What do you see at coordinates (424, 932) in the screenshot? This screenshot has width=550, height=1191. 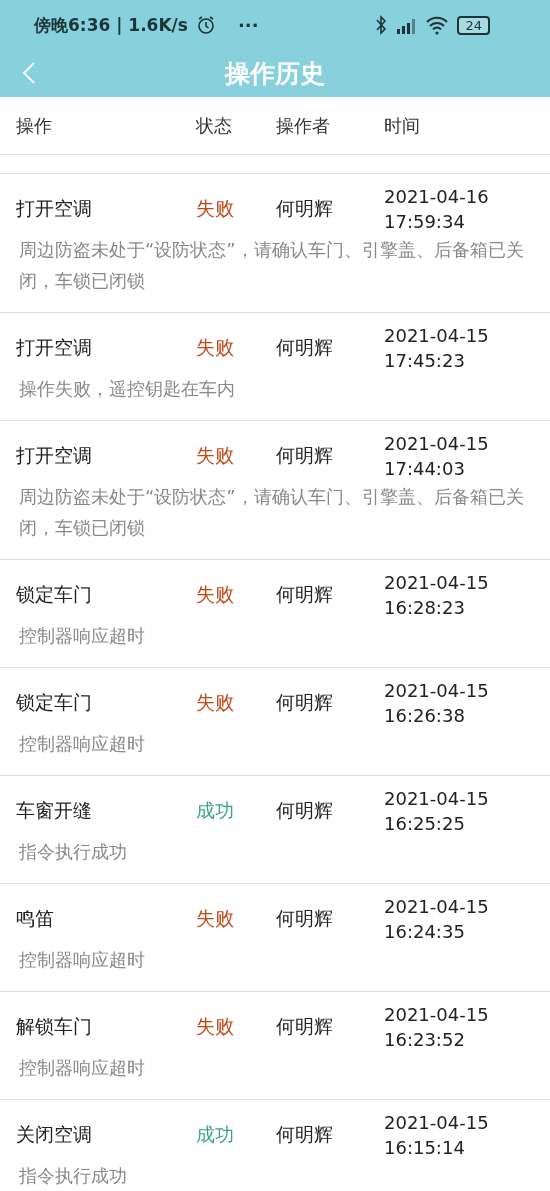 I see `time-text: 16:24:35` at bounding box center [424, 932].